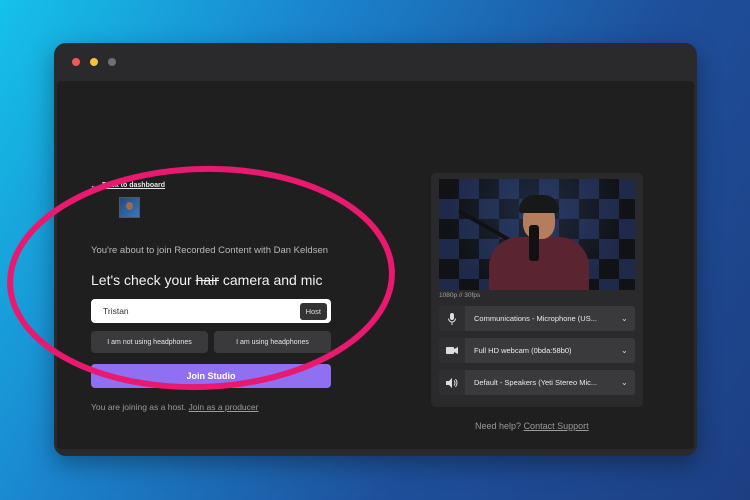 This screenshot has height=500, width=750. I want to click on not-using-headphones-button: I am not using headphones, so click(149, 342).